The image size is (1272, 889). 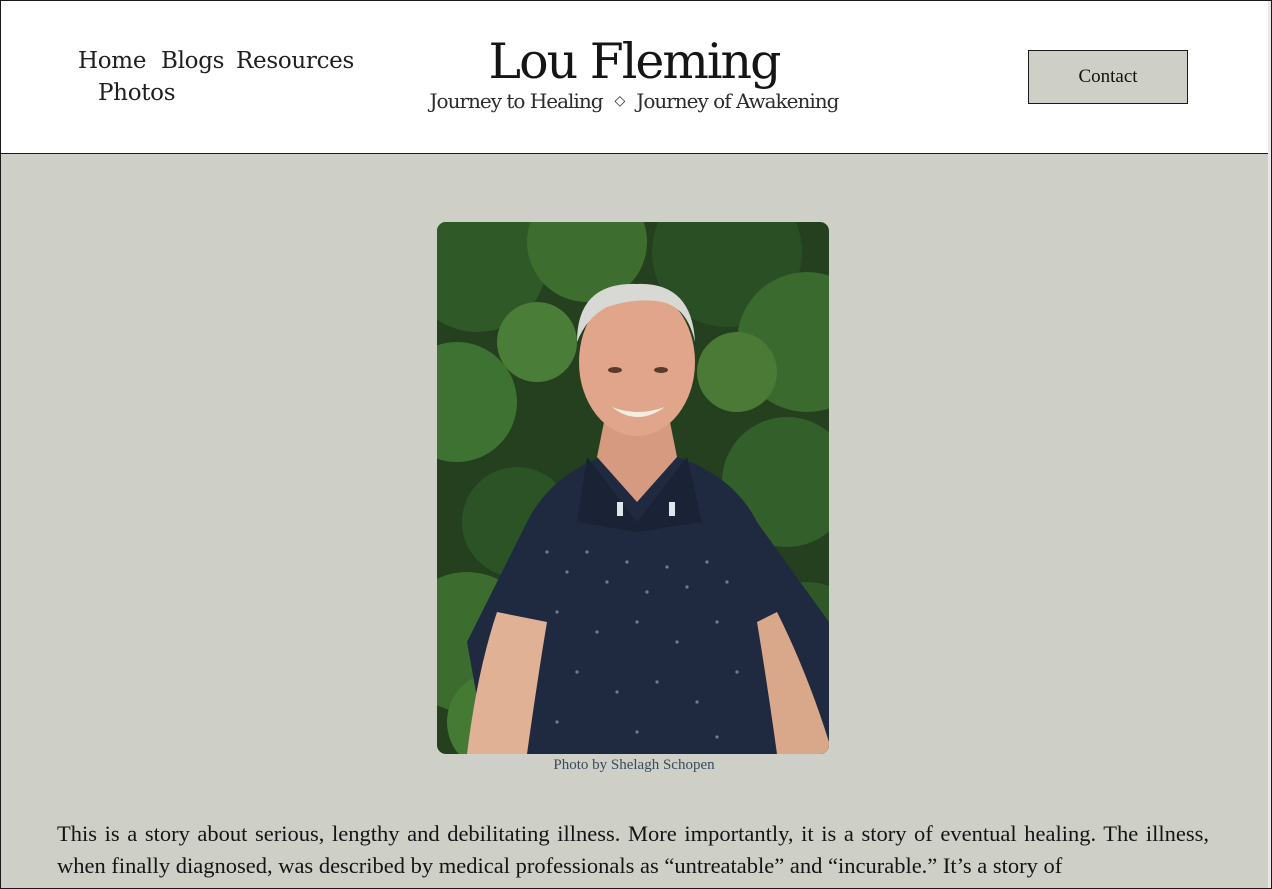 I want to click on contact-button: Contact, so click(x=1108, y=77).